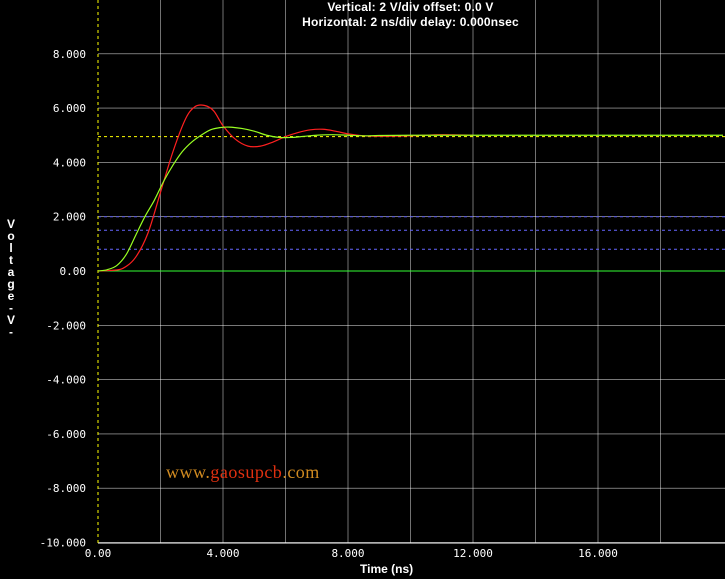  Describe the element at coordinates (246, 472) in the screenshot. I see `watermark-domain: gaosupcb` at that location.